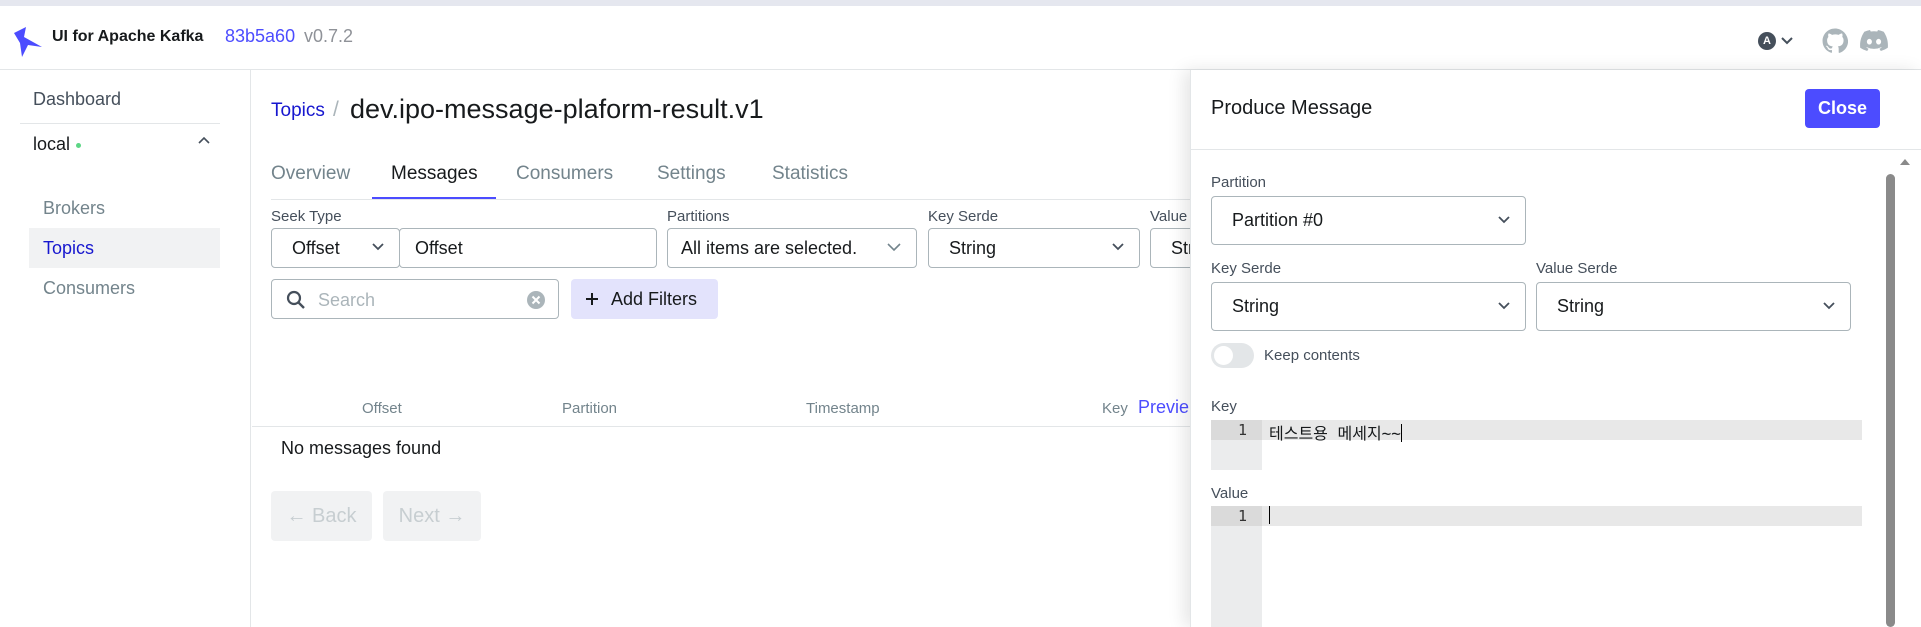 This screenshot has height=627, width=1921. I want to click on value-line-number: 1, so click(1242, 516).